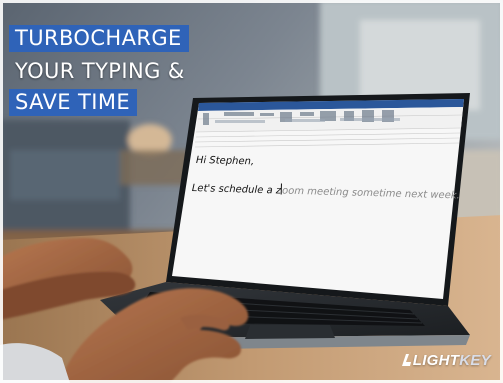 The height and width of the screenshot is (383, 503). What do you see at coordinates (100, 71) in the screenshot?
I see `headline-line-2: YOUR TYPING &` at bounding box center [100, 71].